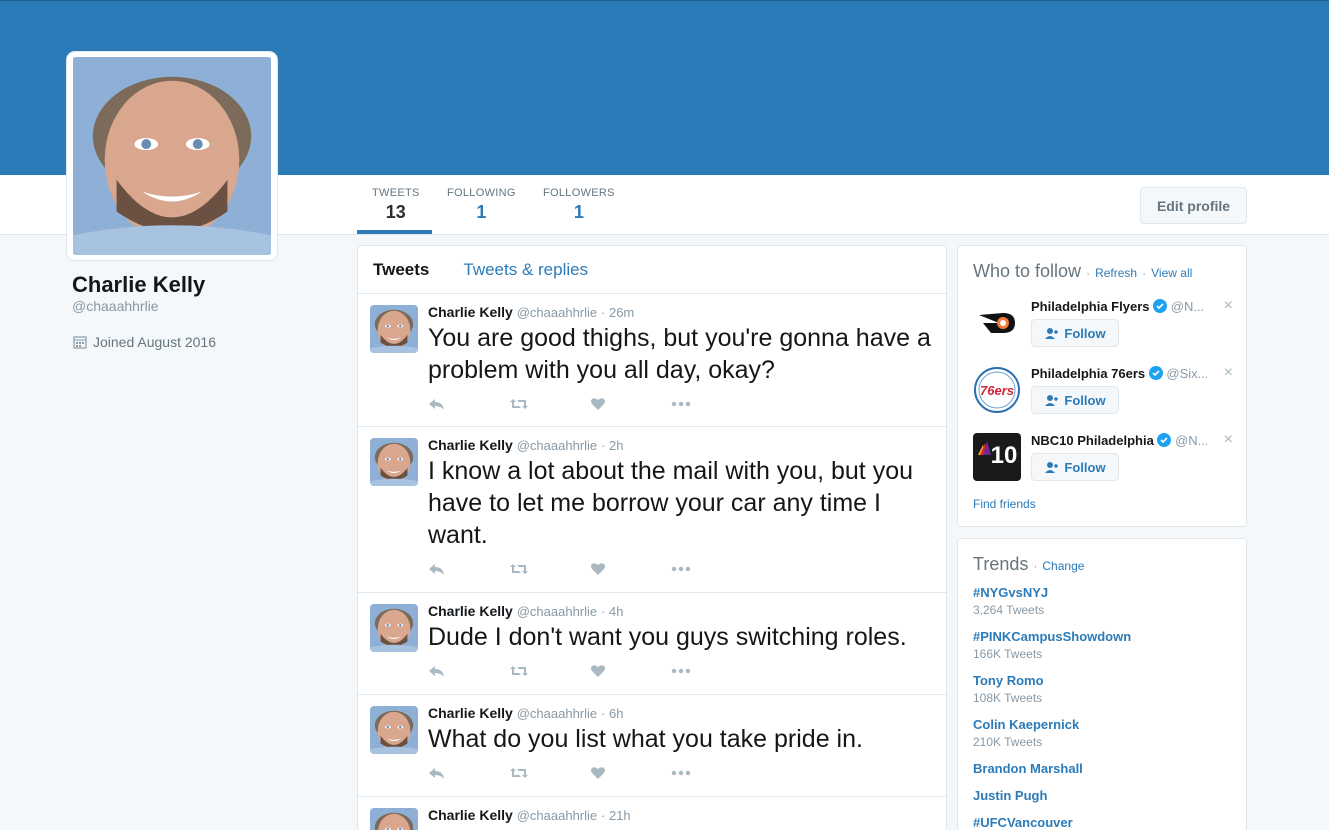 Image resolution: width=1329 pixels, height=830 pixels. What do you see at coordinates (579, 205) in the screenshot?
I see `stat-followers: FOLLOWERS 1` at bounding box center [579, 205].